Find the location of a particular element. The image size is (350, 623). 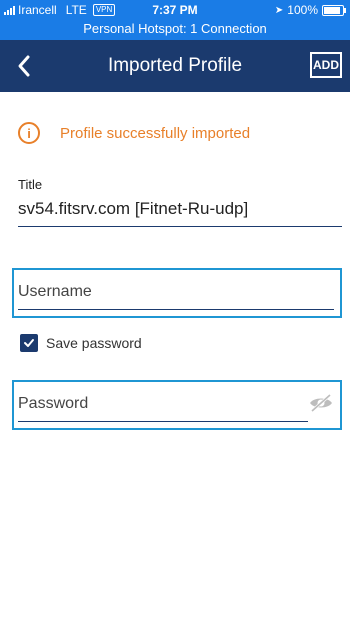

import-notice: i Profile successfully imported is located at coordinates (134, 133).